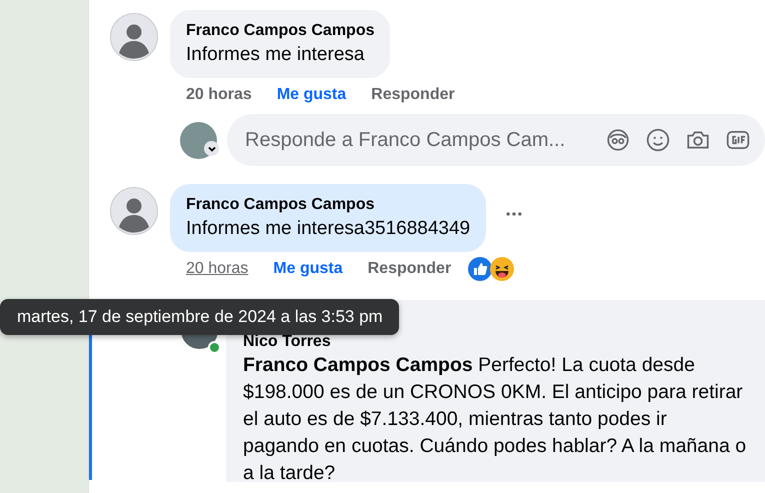 The image size is (765, 493). Describe the element at coordinates (328, 229) in the screenshot. I see `comment-text: Informes me interesa3516884349` at that location.